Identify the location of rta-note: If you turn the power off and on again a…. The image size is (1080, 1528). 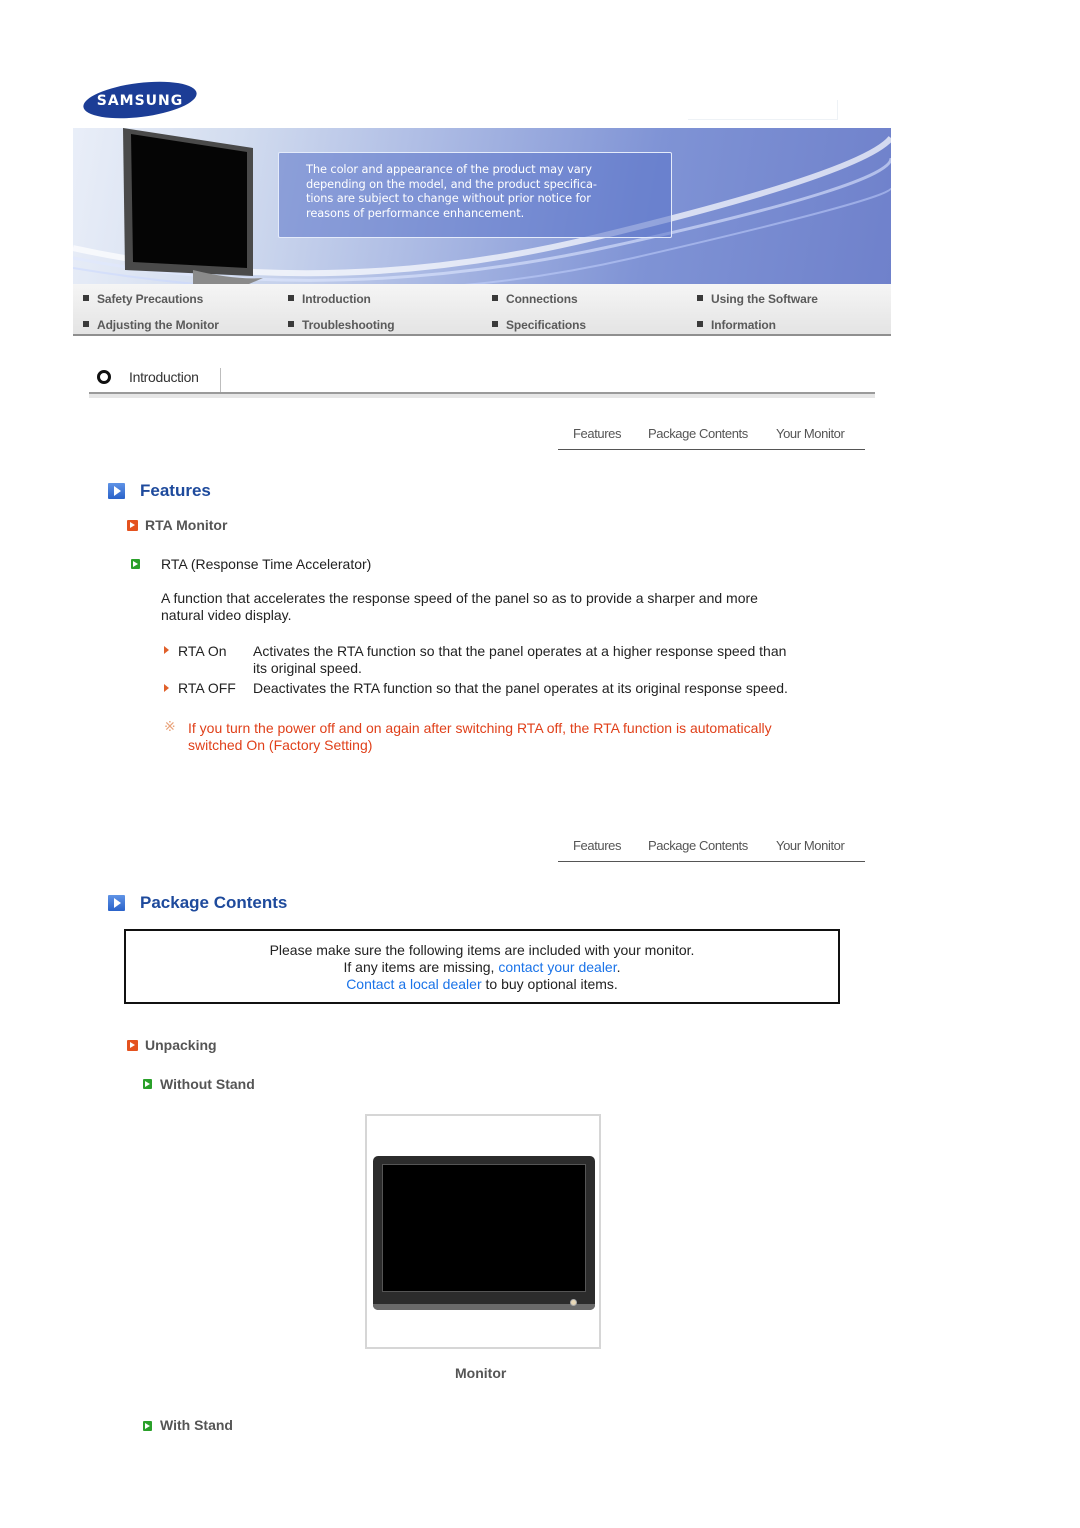
(518, 737).